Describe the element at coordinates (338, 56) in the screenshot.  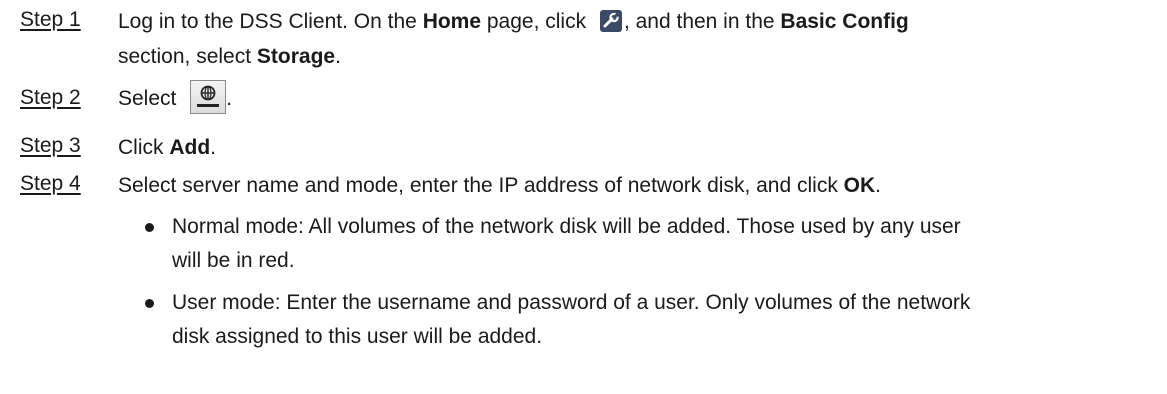
I see `step-1-text-part: .` at that location.